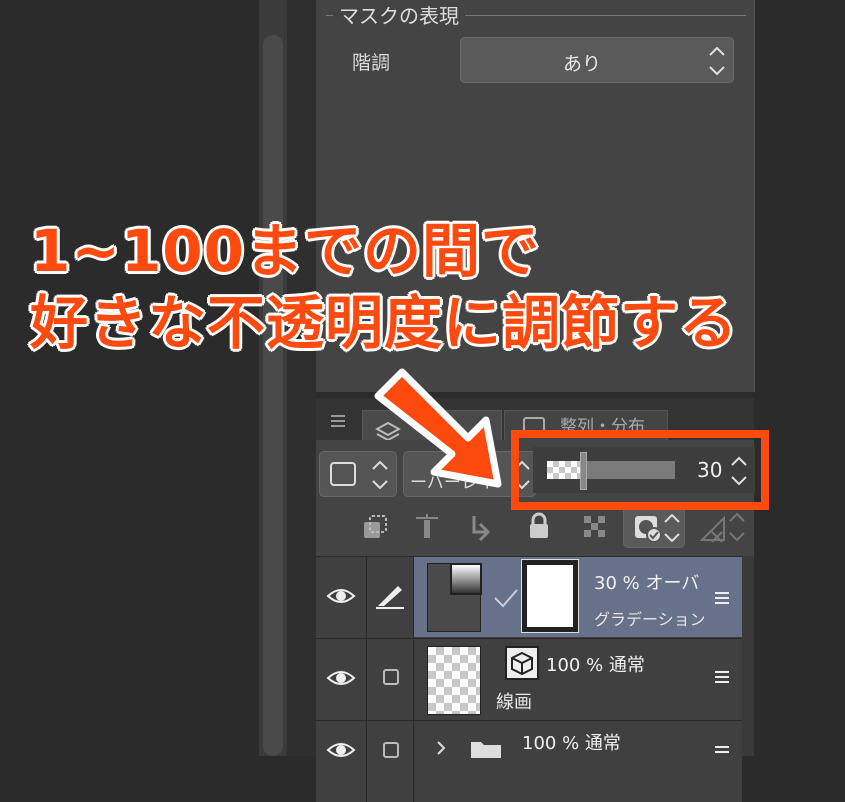 This screenshot has width=845, height=802. What do you see at coordinates (649, 619) in the screenshot?
I see `layer-name: グラデーション` at bounding box center [649, 619].